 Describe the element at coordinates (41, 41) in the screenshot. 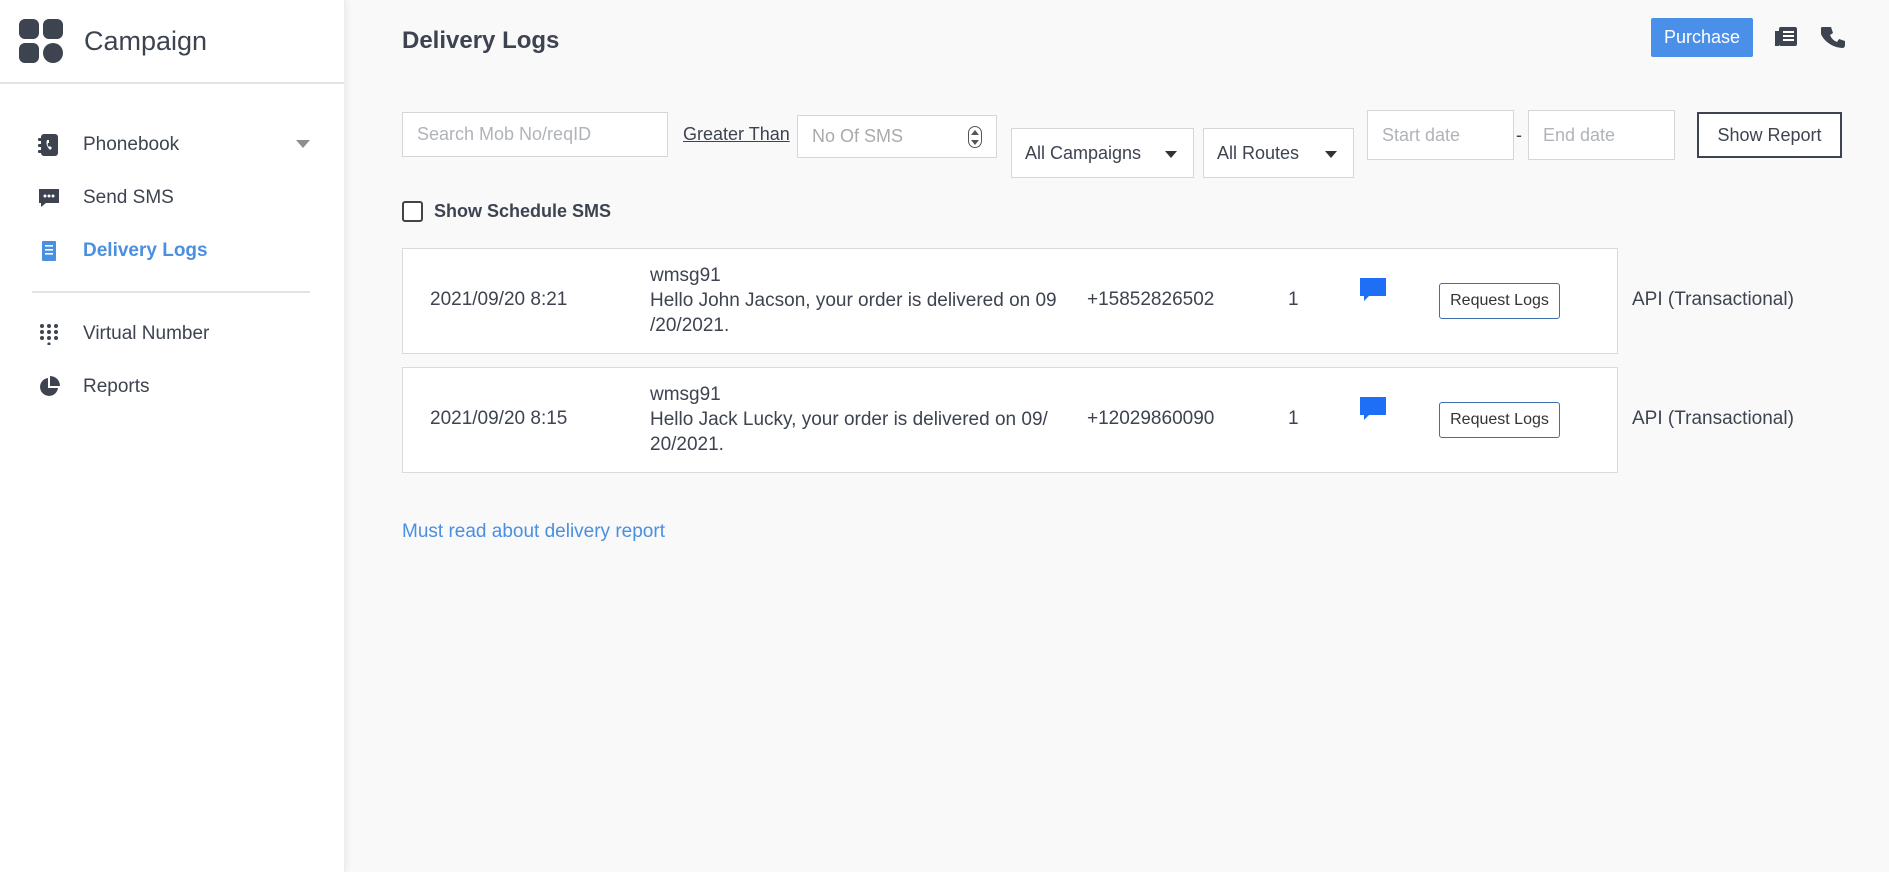

I see `app-logo-icon` at that location.